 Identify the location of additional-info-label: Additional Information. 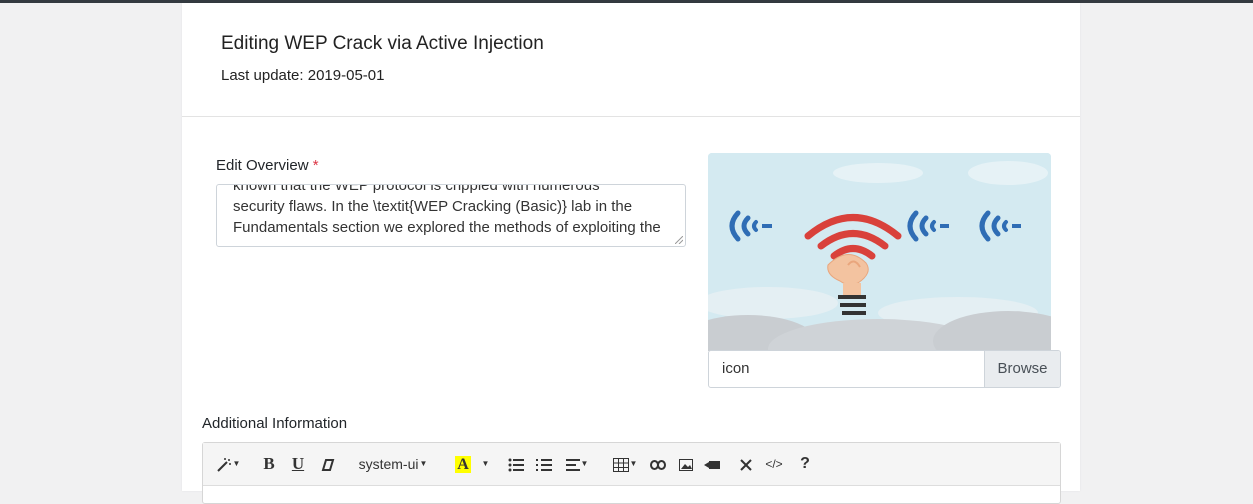
(275, 423).